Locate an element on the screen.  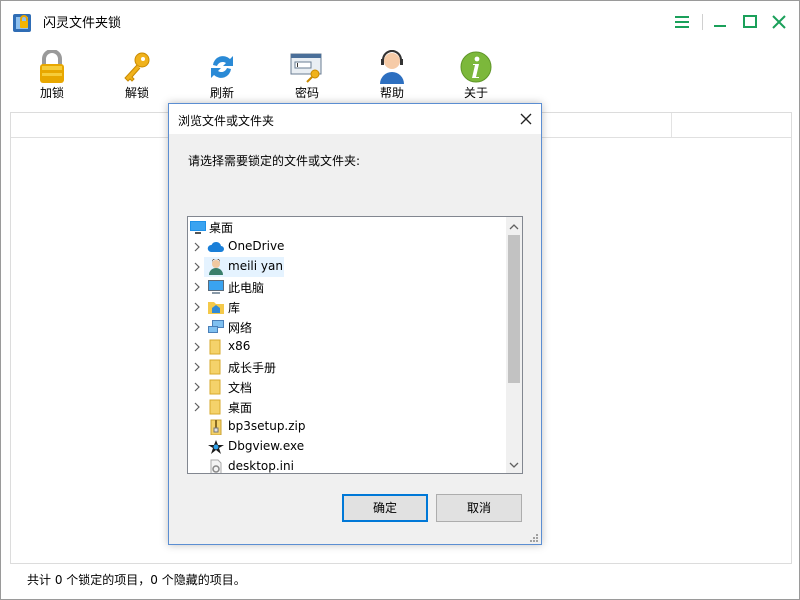
tree-item: OneDrive is located at coordinates (347, 247).